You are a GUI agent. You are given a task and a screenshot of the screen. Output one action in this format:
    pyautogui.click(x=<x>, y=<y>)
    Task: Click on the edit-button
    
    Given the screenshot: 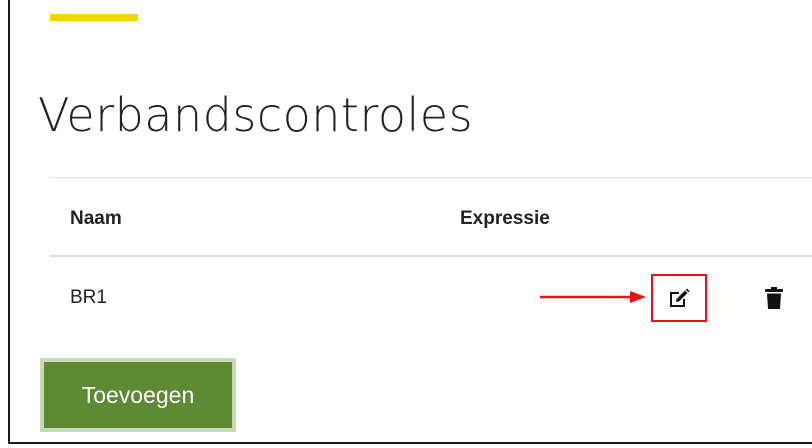 What is the action you would take?
    pyautogui.click(x=679, y=298)
    